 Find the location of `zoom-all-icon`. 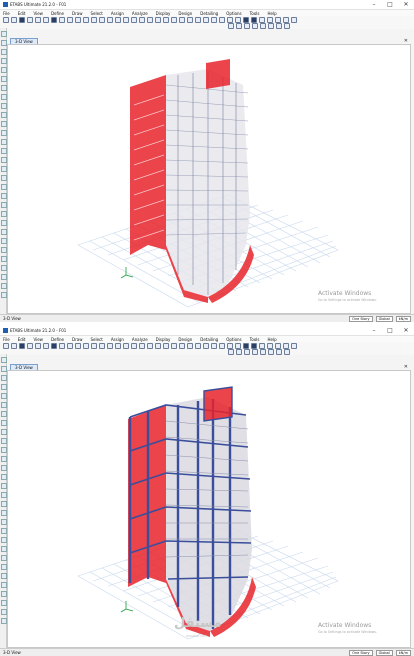

zoom-all-icon is located at coordinates (86, 19).